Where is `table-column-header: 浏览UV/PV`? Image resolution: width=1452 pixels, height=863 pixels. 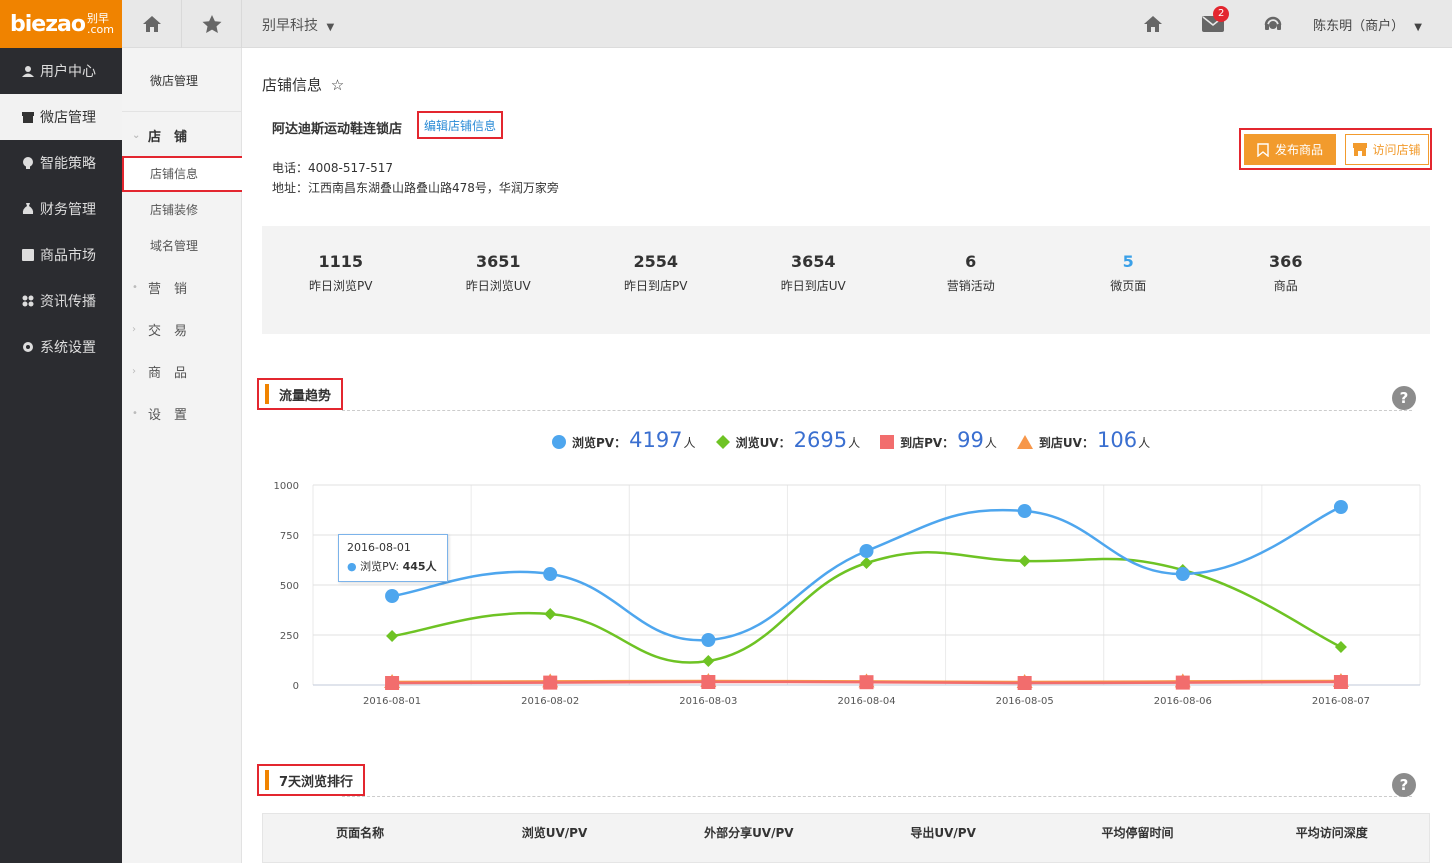 table-column-header: 浏览UV/PV is located at coordinates (554, 838).